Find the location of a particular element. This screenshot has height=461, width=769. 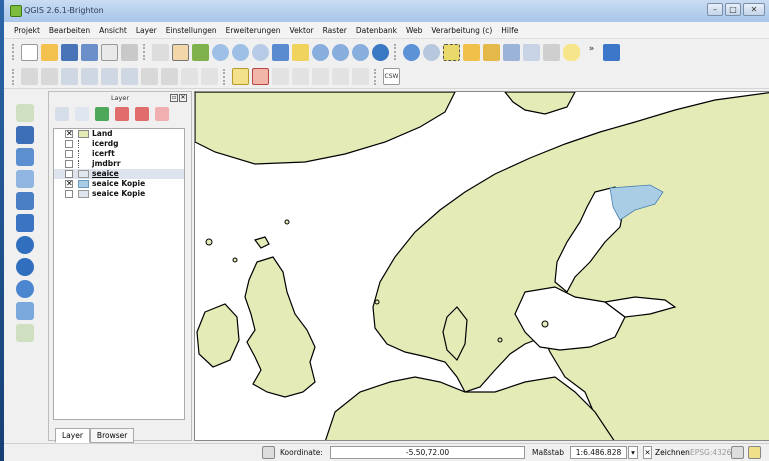

identify-icon is located at coordinates (411, 52).